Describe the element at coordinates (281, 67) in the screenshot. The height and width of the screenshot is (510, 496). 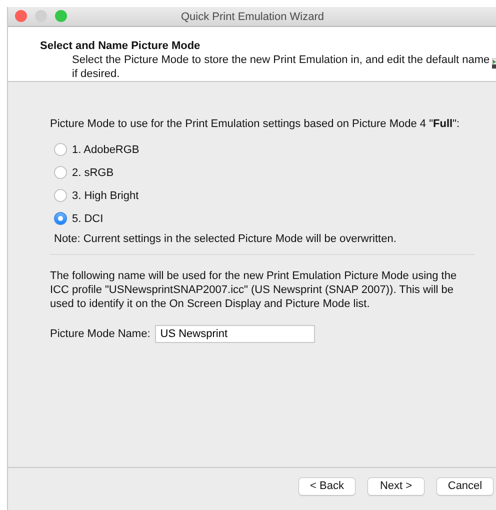
I see `step-description: Select the Picture Mode to store the new Print Emulation in, and edit the default name if desired.` at that location.